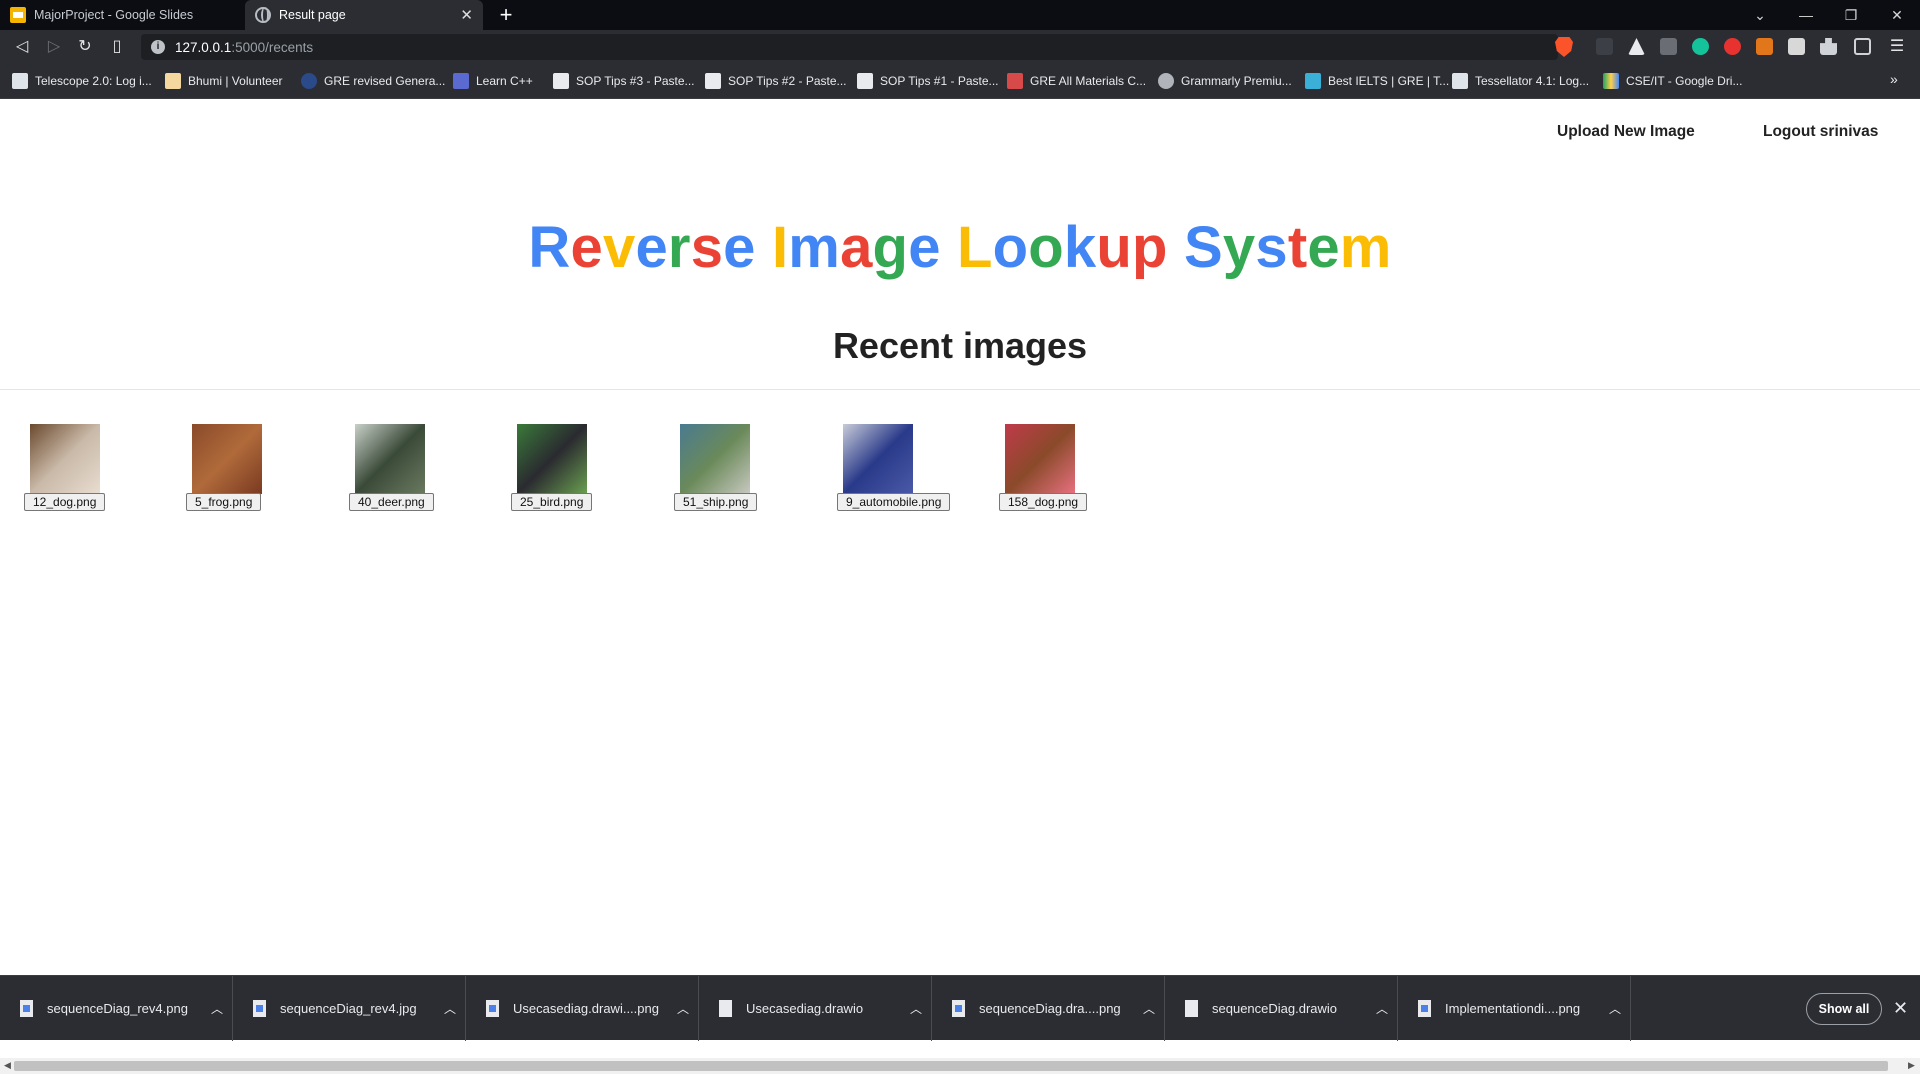 The height and width of the screenshot is (1074, 1920). What do you see at coordinates (815, 1008) in the screenshot?
I see `download-item: Usecasediag.drawio ︿` at bounding box center [815, 1008].